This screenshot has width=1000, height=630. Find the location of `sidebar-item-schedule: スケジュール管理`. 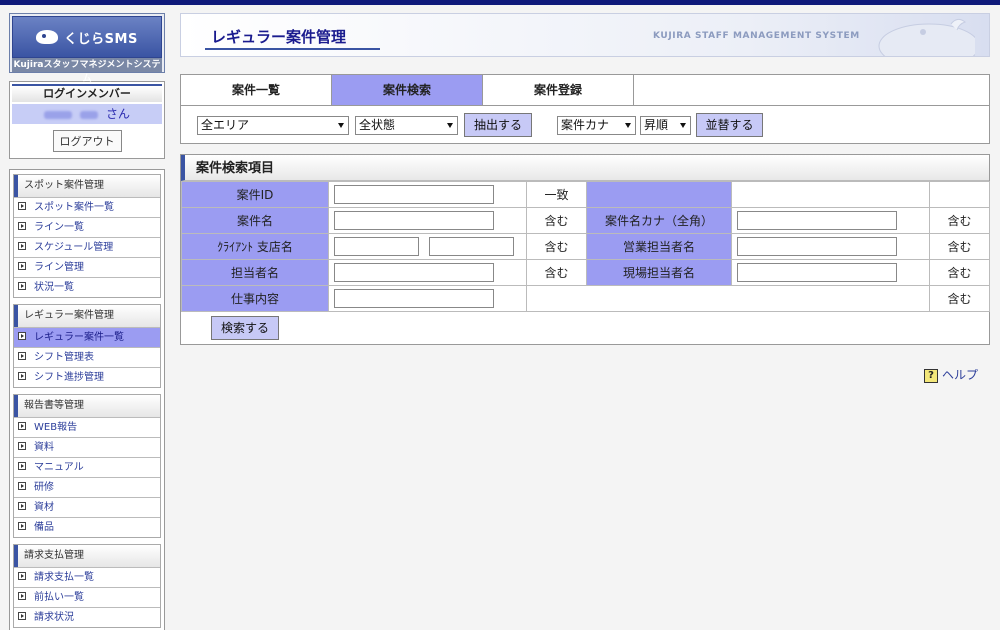

sidebar-item-schedule: スケジュール管理 is located at coordinates (87, 247).